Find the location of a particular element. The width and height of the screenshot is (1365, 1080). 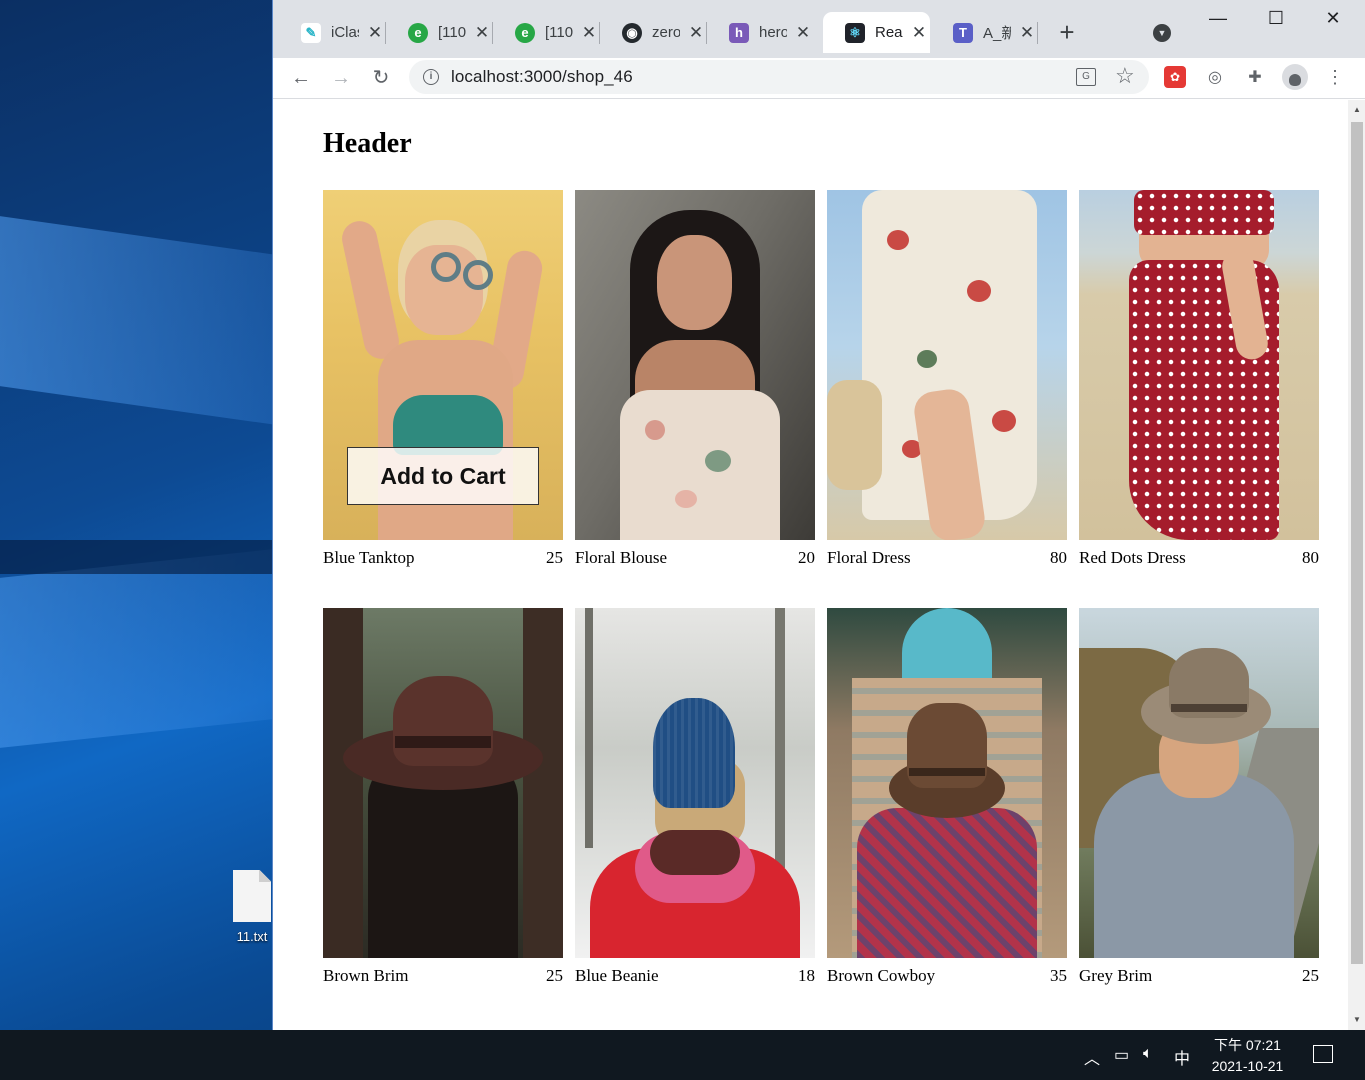

tab-evernote-2: e [110 ✕ is located at coordinates (546, 32).